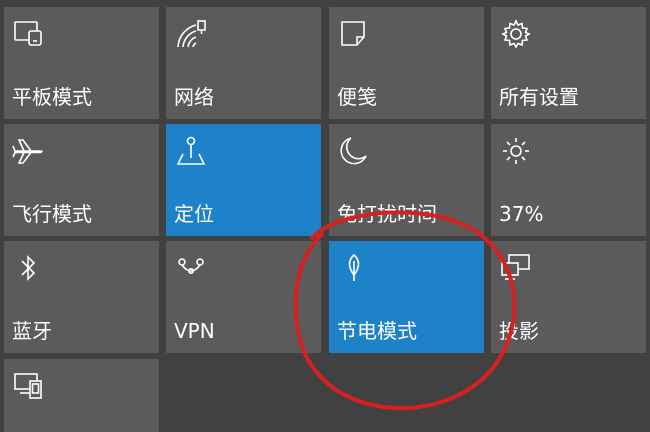 The image size is (650, 432). What do you see at coordinates (539, 97) in the screenshot?
I see `tile-label: 所有设置` at bounding box center [539, 97].